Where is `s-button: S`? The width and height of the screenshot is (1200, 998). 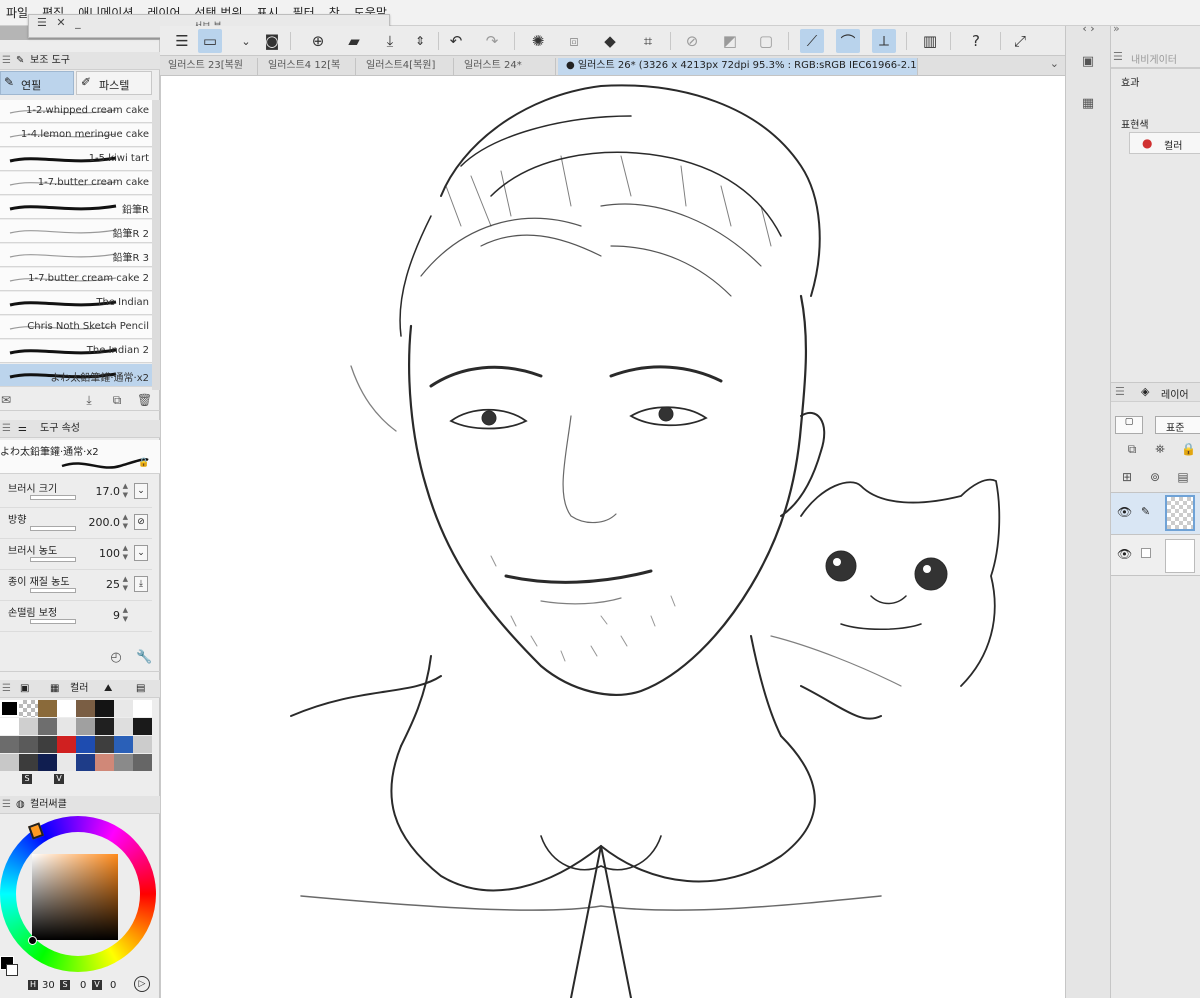
s-button: S is located at coordinates (27, 779).